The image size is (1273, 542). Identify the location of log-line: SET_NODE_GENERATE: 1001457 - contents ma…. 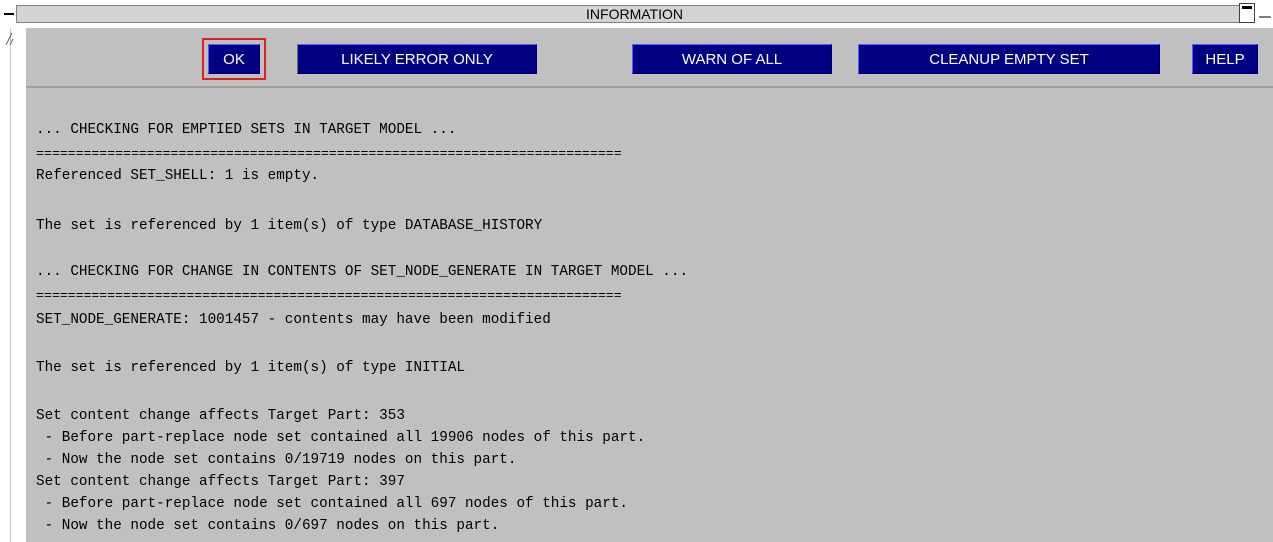
(293, 320).